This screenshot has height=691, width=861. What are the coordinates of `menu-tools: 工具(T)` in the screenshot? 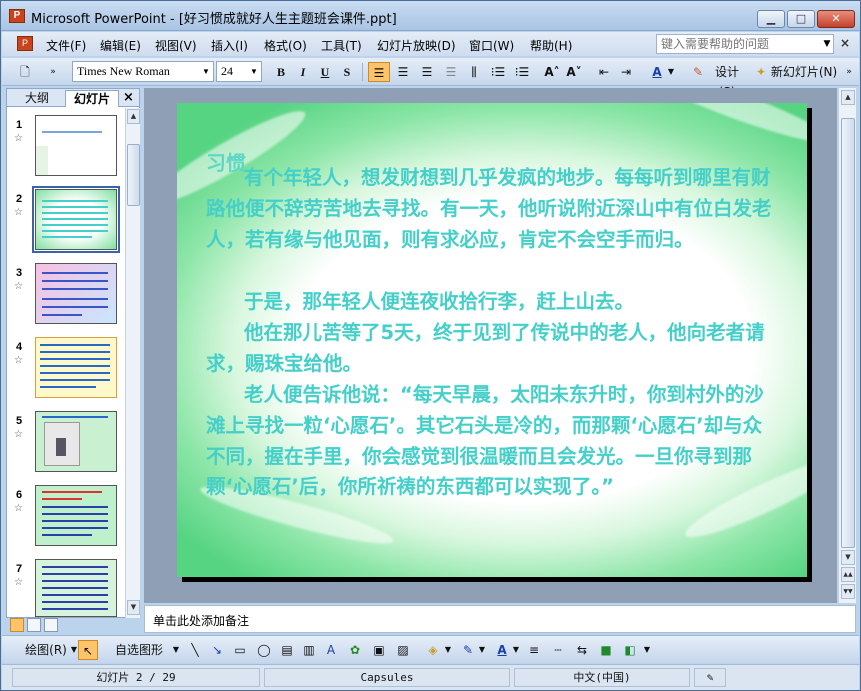 It's located at (341, 45).